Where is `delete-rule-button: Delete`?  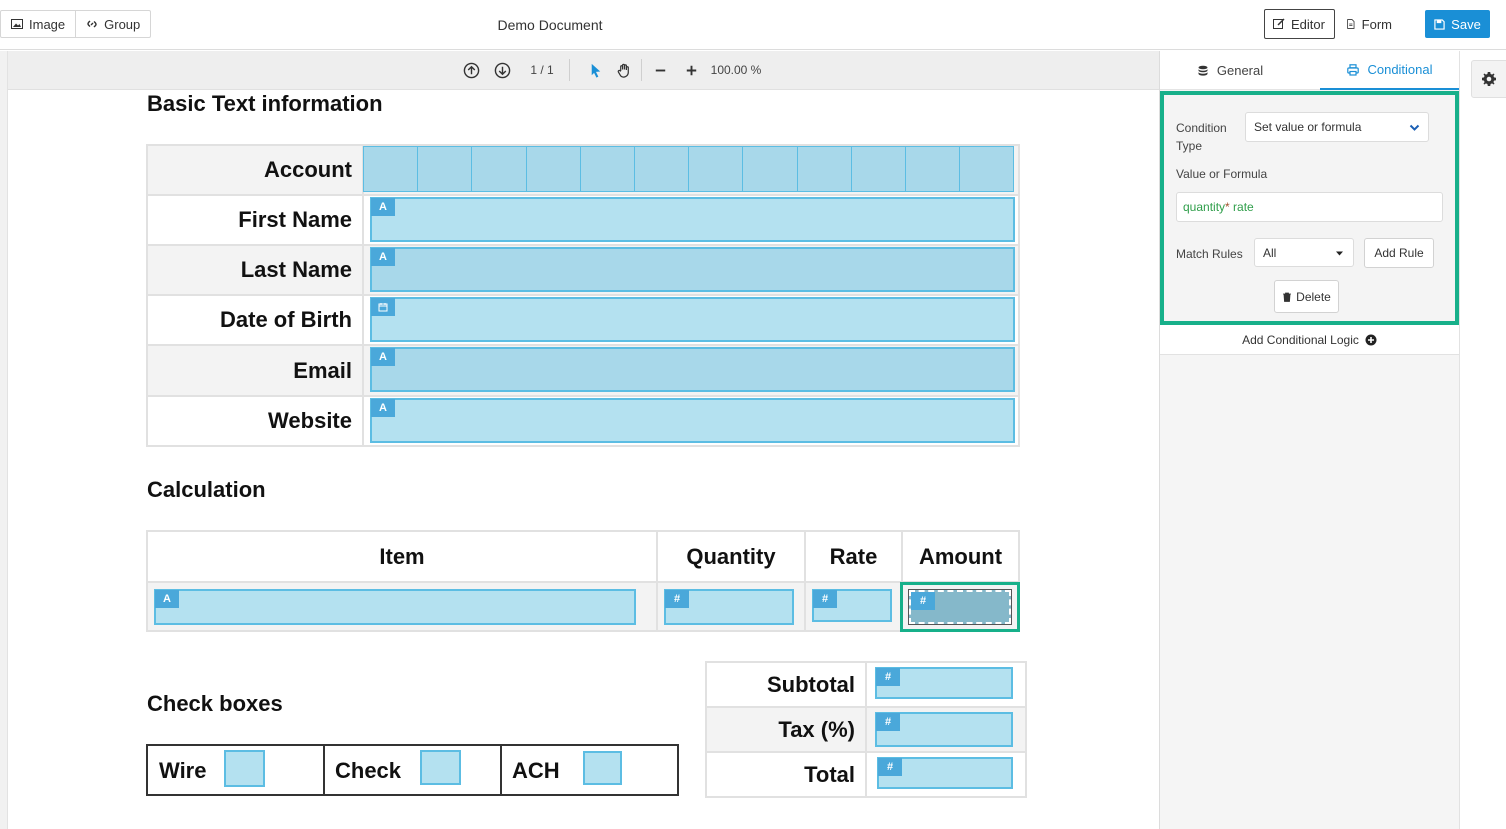
delete-rule-button: Delete is located at coordinates (1306, 296).